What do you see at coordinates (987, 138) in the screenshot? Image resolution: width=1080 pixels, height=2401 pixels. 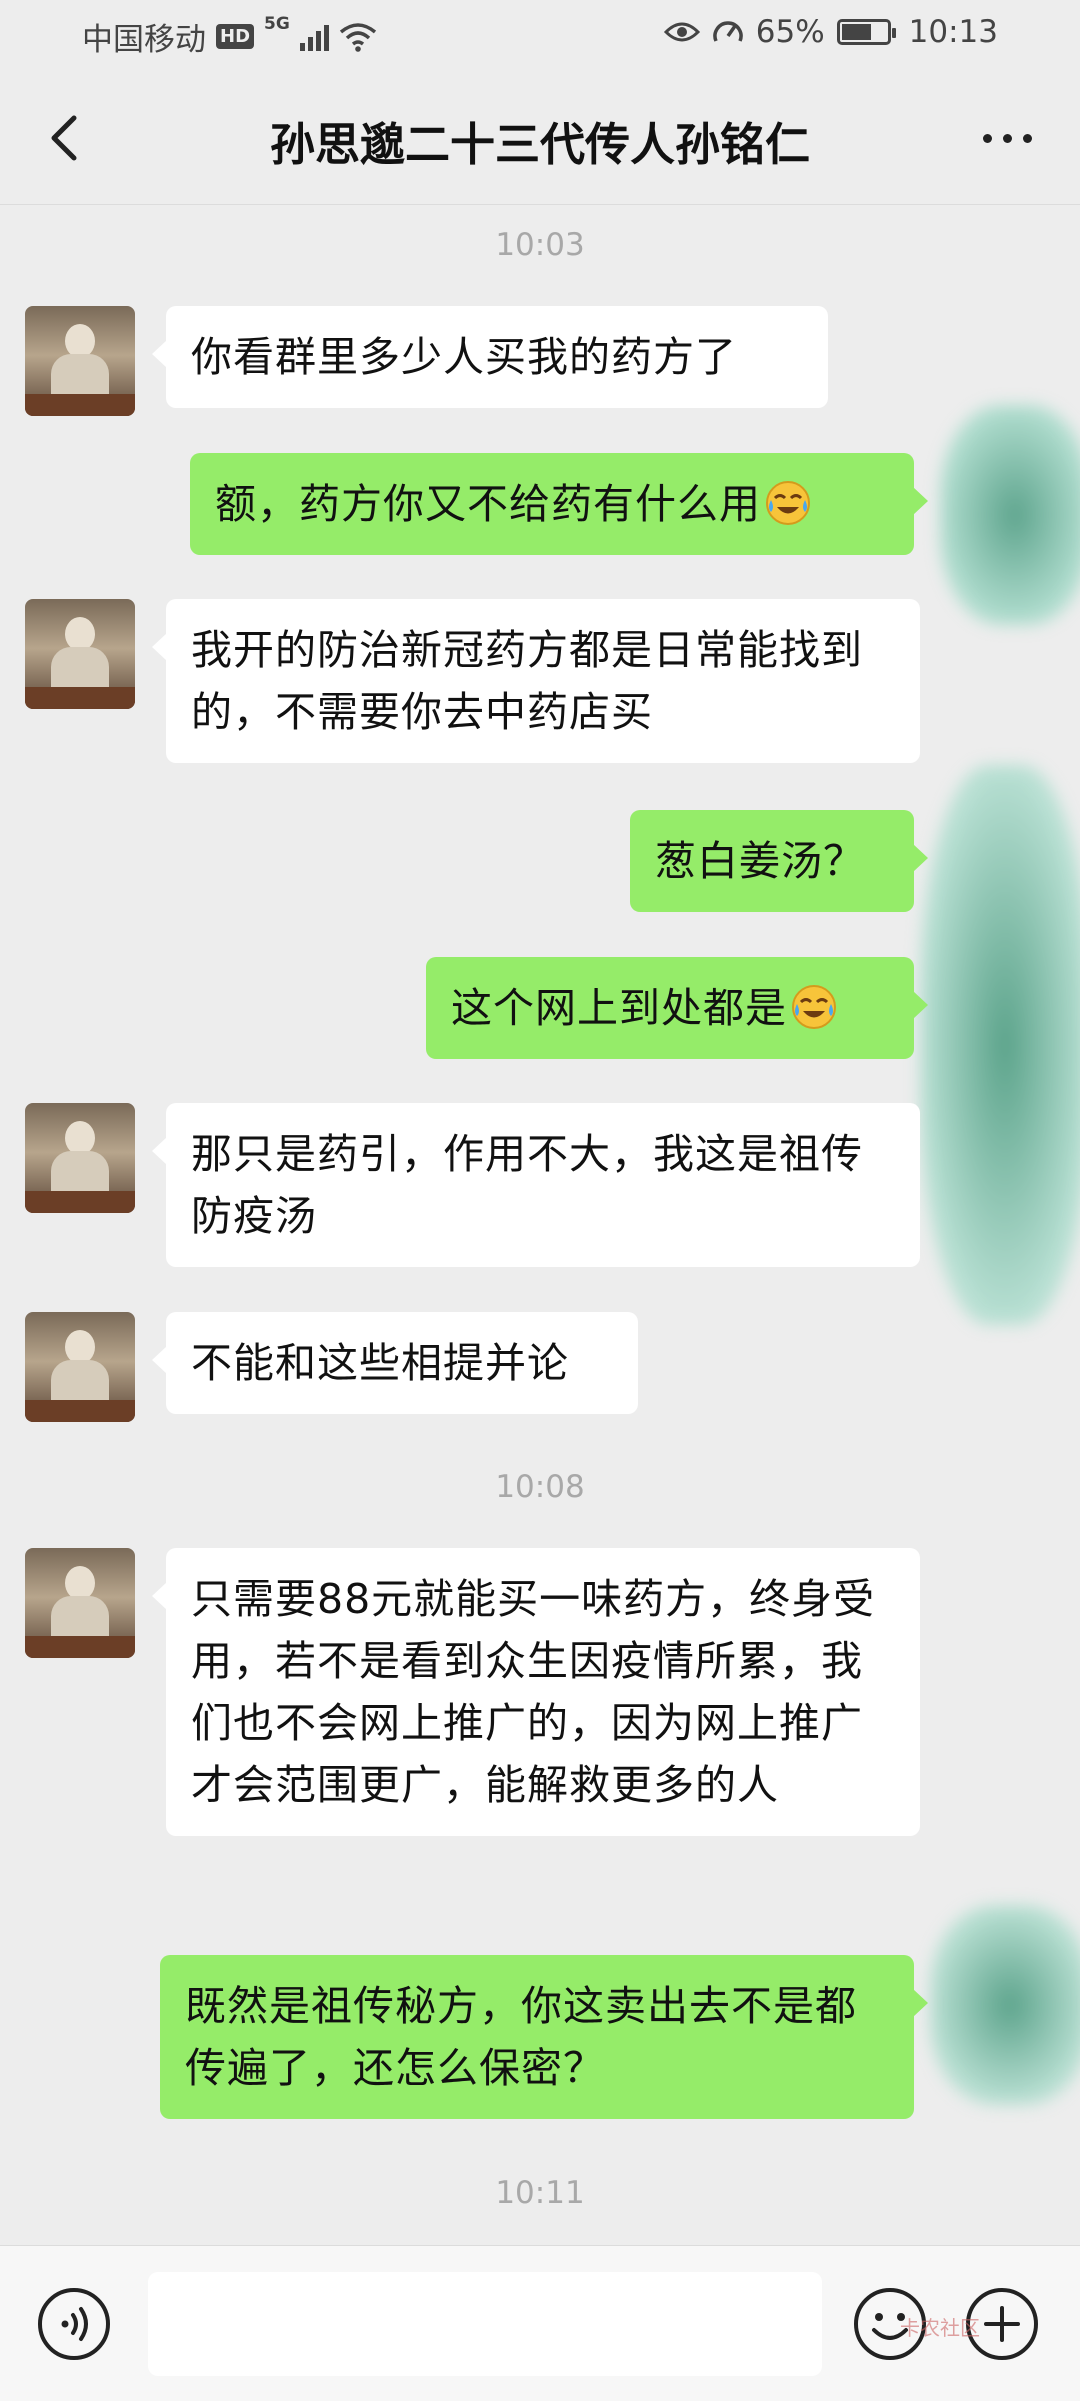 I see `more-dots-icon` at bounding box center [987, 138].